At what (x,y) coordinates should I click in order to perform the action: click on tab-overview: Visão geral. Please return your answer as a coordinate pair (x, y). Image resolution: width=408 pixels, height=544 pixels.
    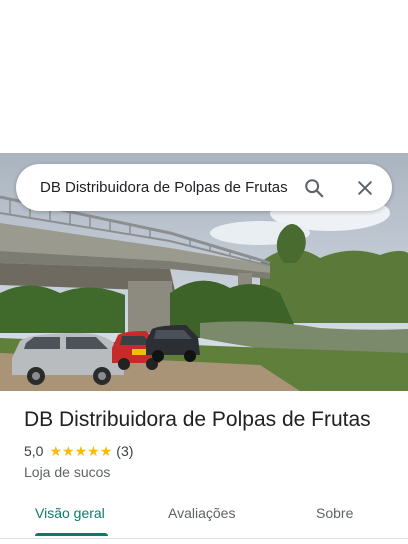
    Looking at the image, I should click on (70, 513).